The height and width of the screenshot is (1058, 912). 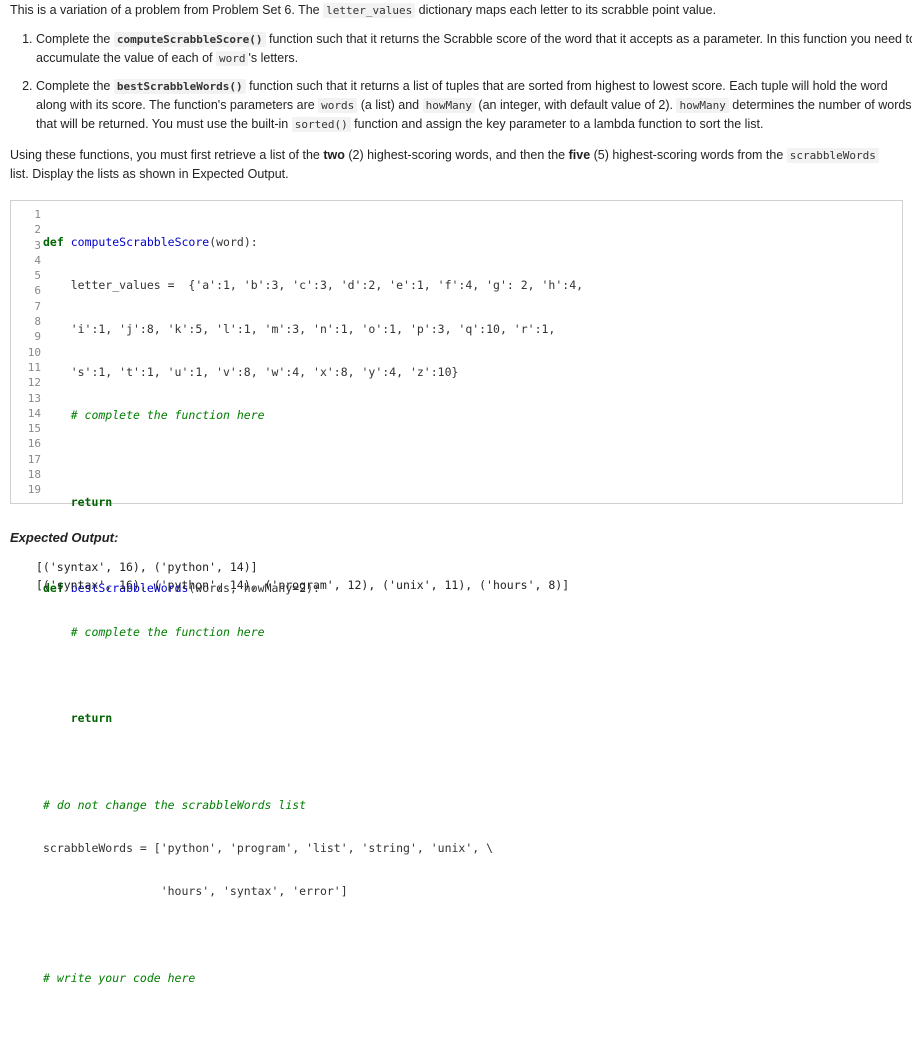 What do you see at coordinates (34, 367) in the screenshot?
I see `line-number: 11` at bounding box center [34, 367].